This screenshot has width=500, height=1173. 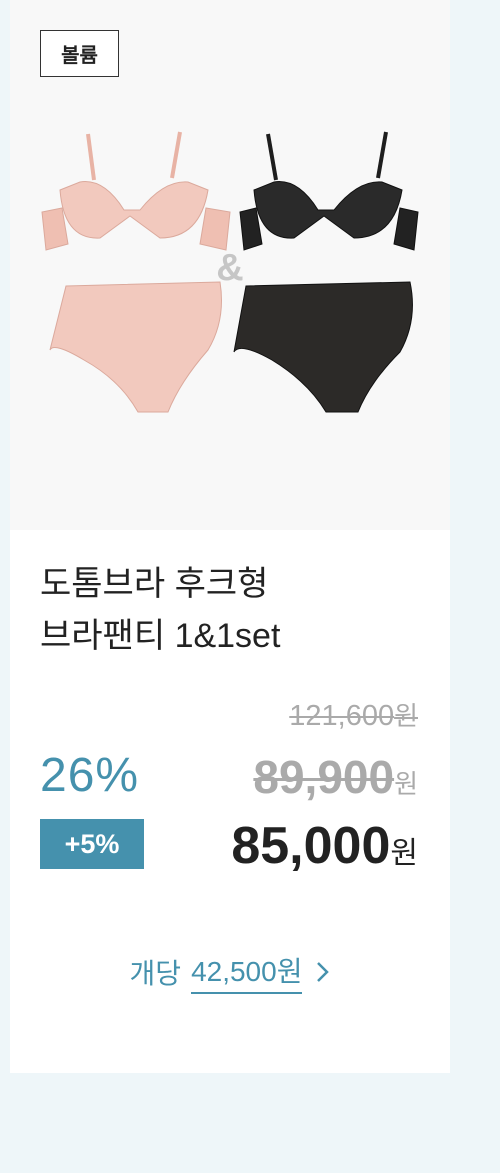 I want to click on black-bra, so click(x=329, y=191).